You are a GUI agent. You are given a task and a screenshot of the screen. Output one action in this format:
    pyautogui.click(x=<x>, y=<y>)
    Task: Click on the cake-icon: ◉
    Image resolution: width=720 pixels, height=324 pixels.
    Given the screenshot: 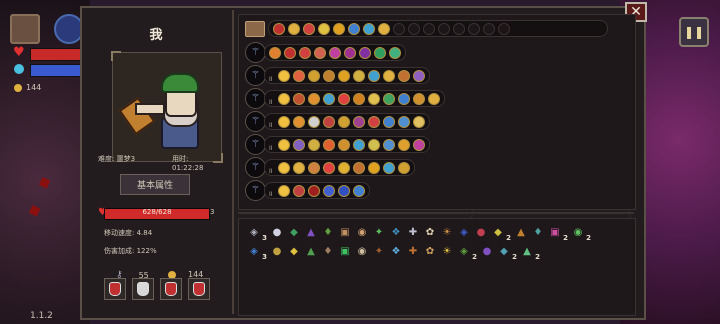 What is the action you would take?
    pyautogui.click(x=362, y=232)
    